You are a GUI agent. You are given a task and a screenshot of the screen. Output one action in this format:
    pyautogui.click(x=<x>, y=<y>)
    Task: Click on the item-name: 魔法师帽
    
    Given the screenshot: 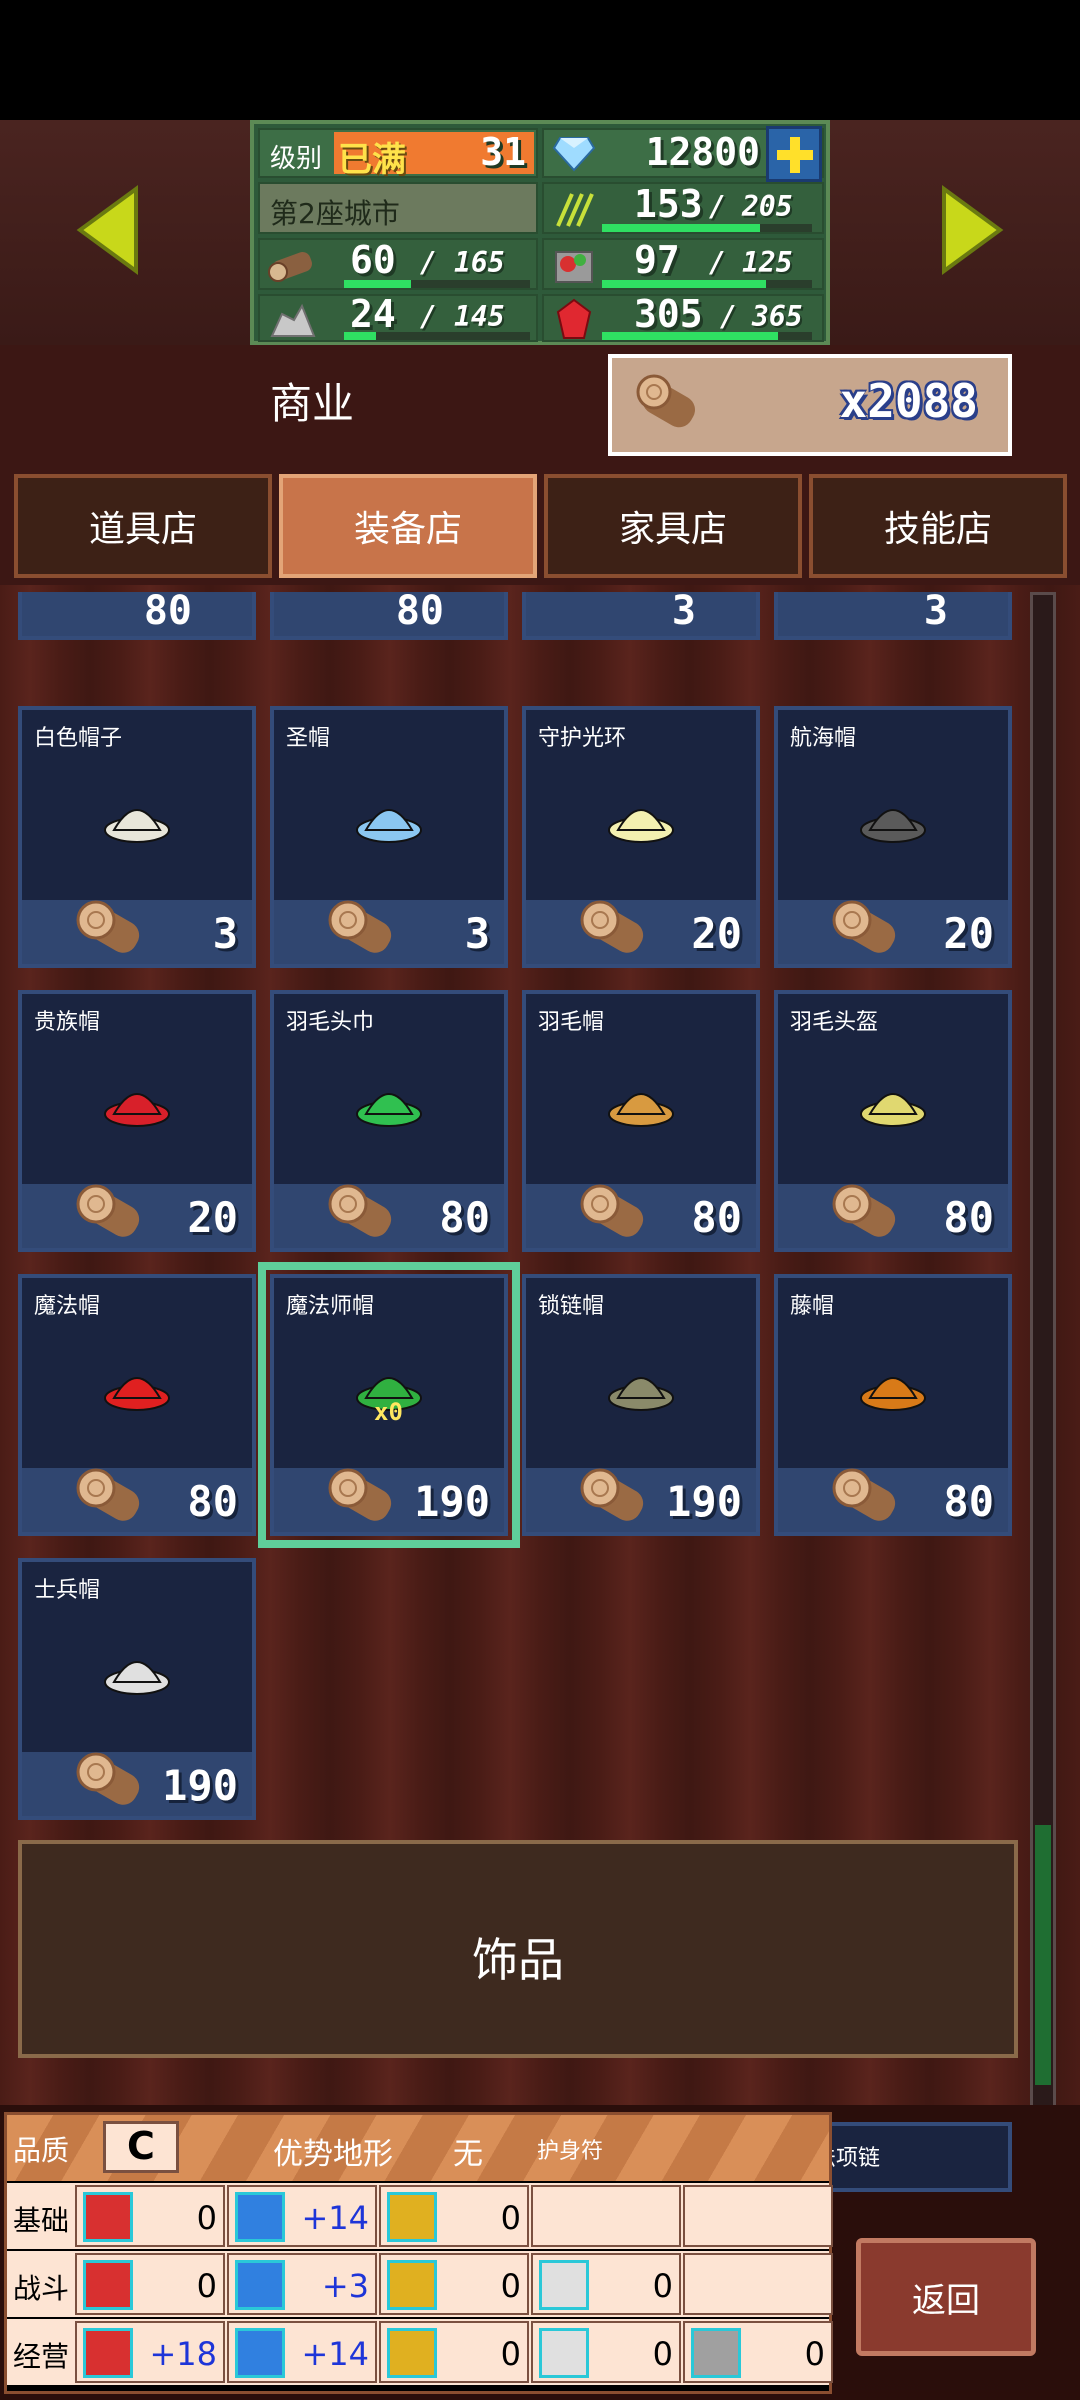 What is the action you would take?
    pyautogui.click(x=330, y=1306)
    